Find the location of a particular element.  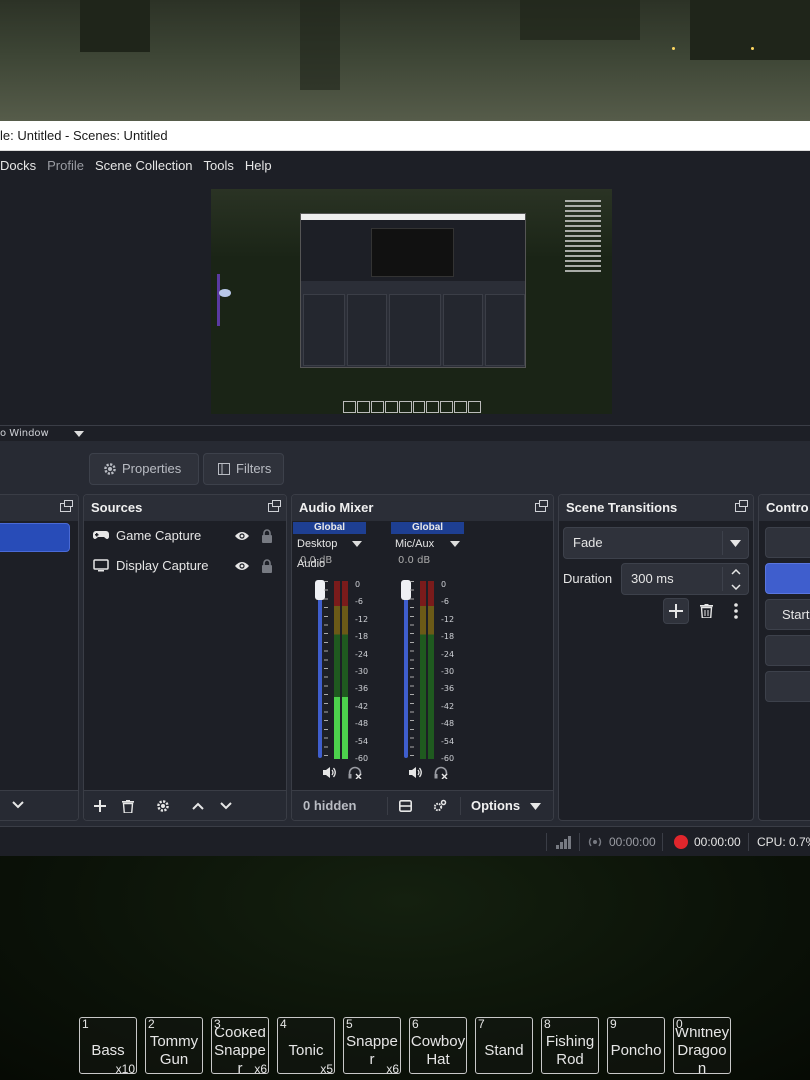

hotbar-slot: 7 Stand is located at coordinates (504, 1045).